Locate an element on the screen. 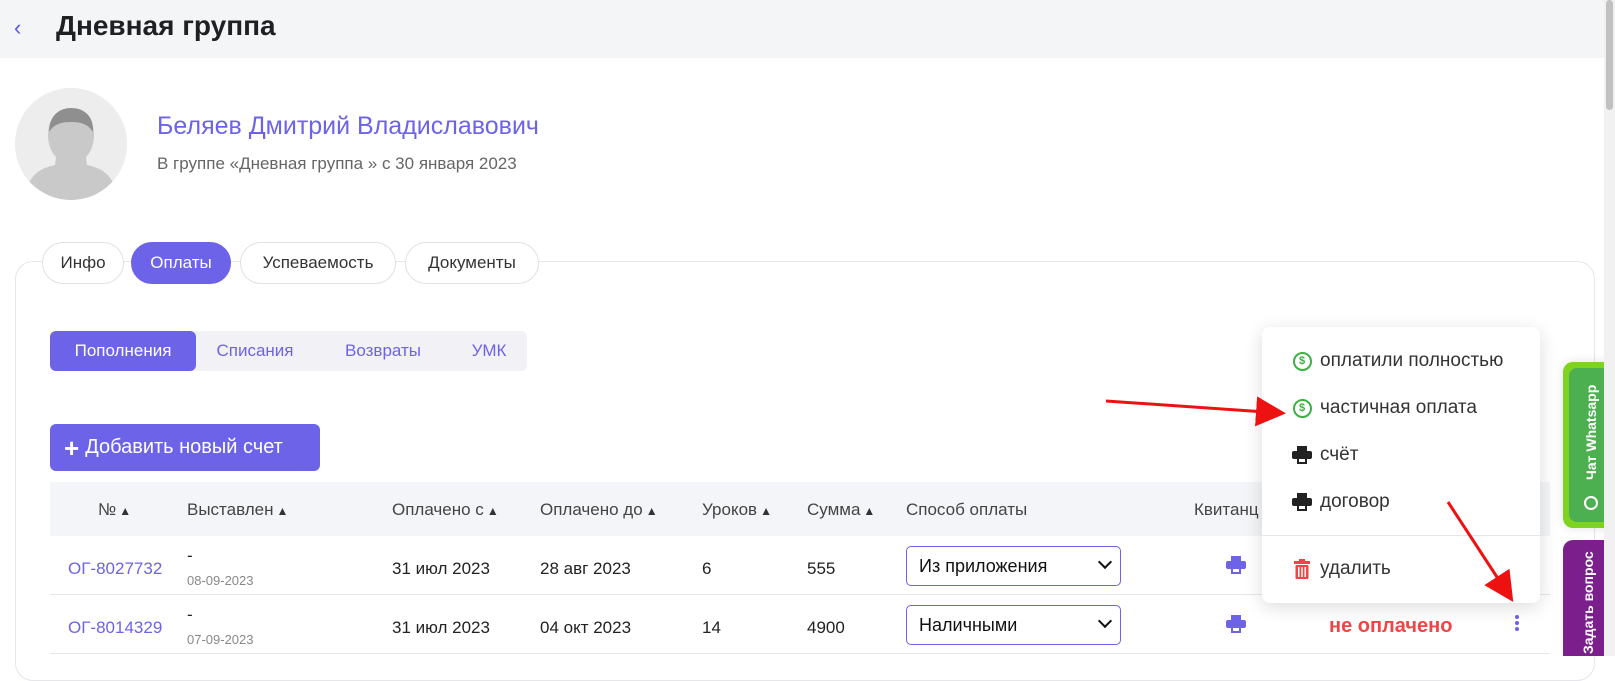 This screenshot has height=681, width=1615. menu-item-invoice: счёт is located at coordinates (1325, 455).